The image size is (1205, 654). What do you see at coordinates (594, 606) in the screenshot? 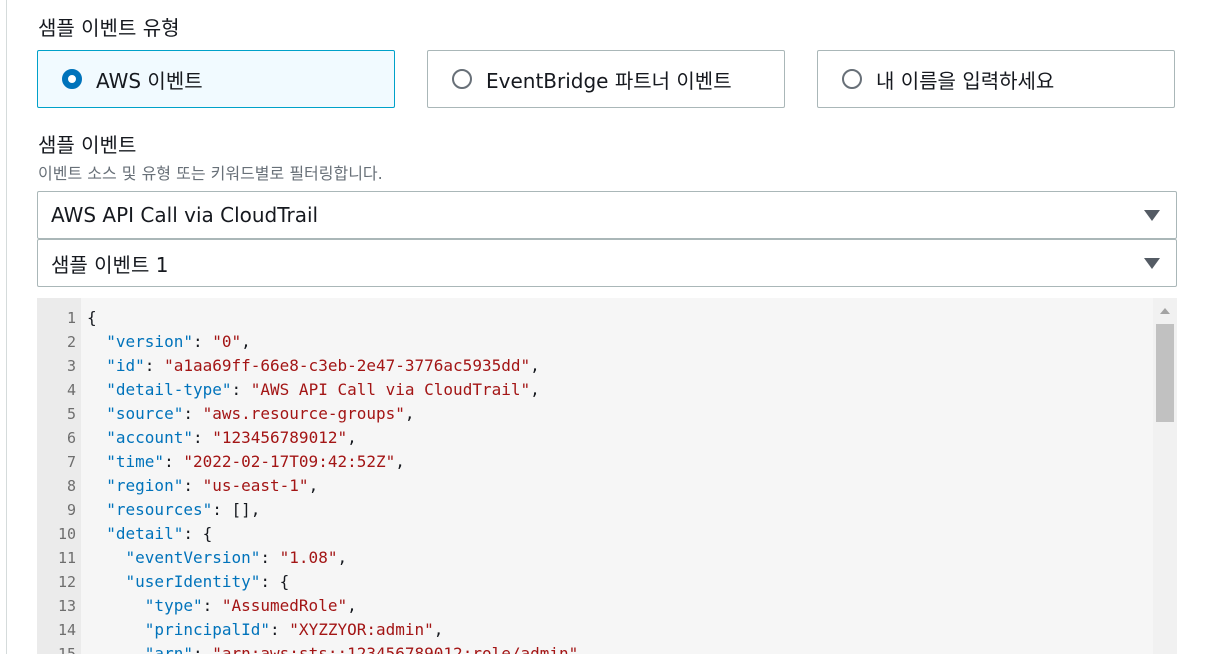
I see `code-line: 13 "type": "AssumedRole",` at bounding box center [594, 606].